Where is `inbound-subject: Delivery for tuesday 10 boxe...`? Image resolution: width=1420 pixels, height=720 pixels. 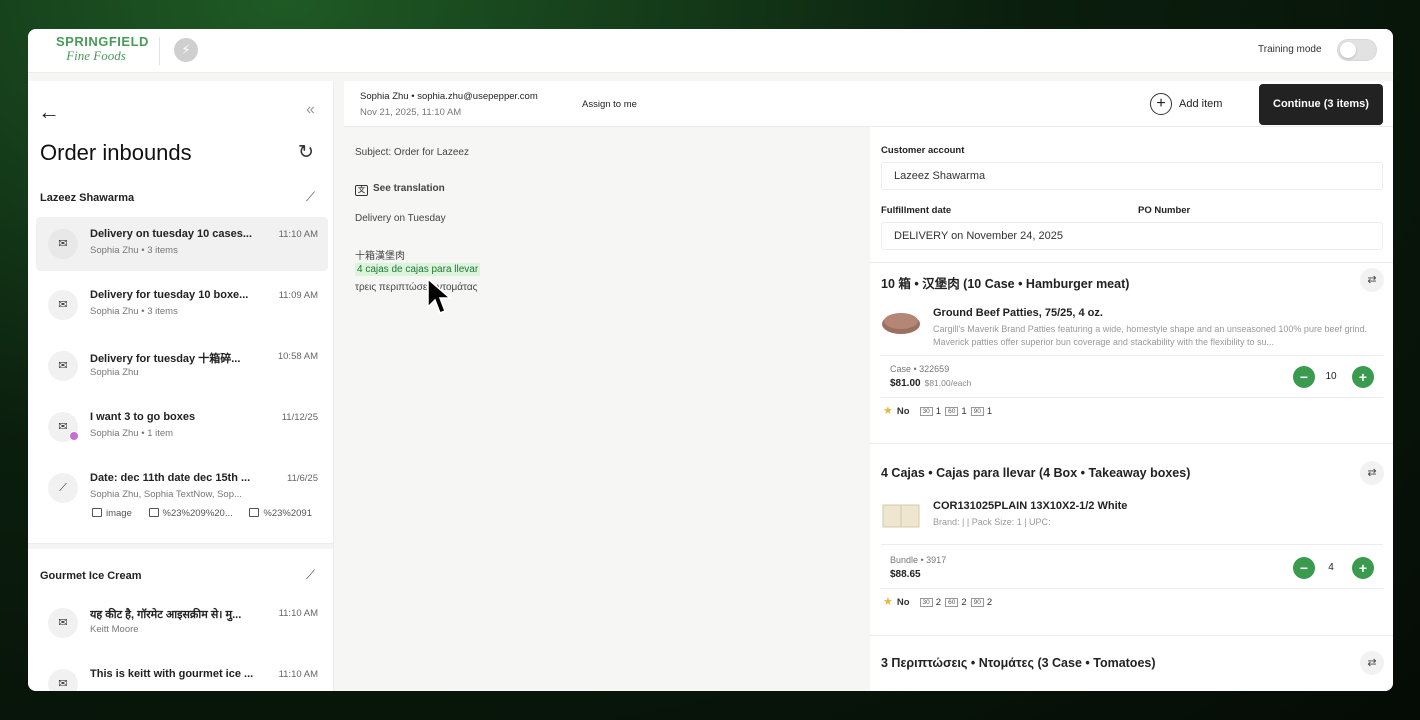
inbound-subject: Delivery for tuesday 10 boxe... is located at coordinates (169, 295).